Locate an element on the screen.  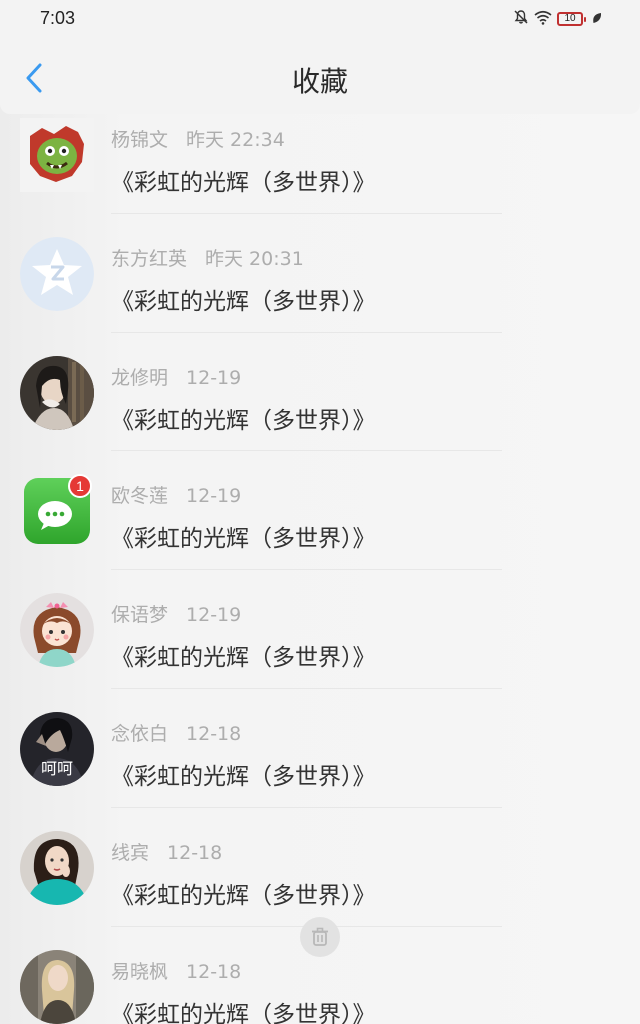
delete-button is located at coordinates (320, 937).